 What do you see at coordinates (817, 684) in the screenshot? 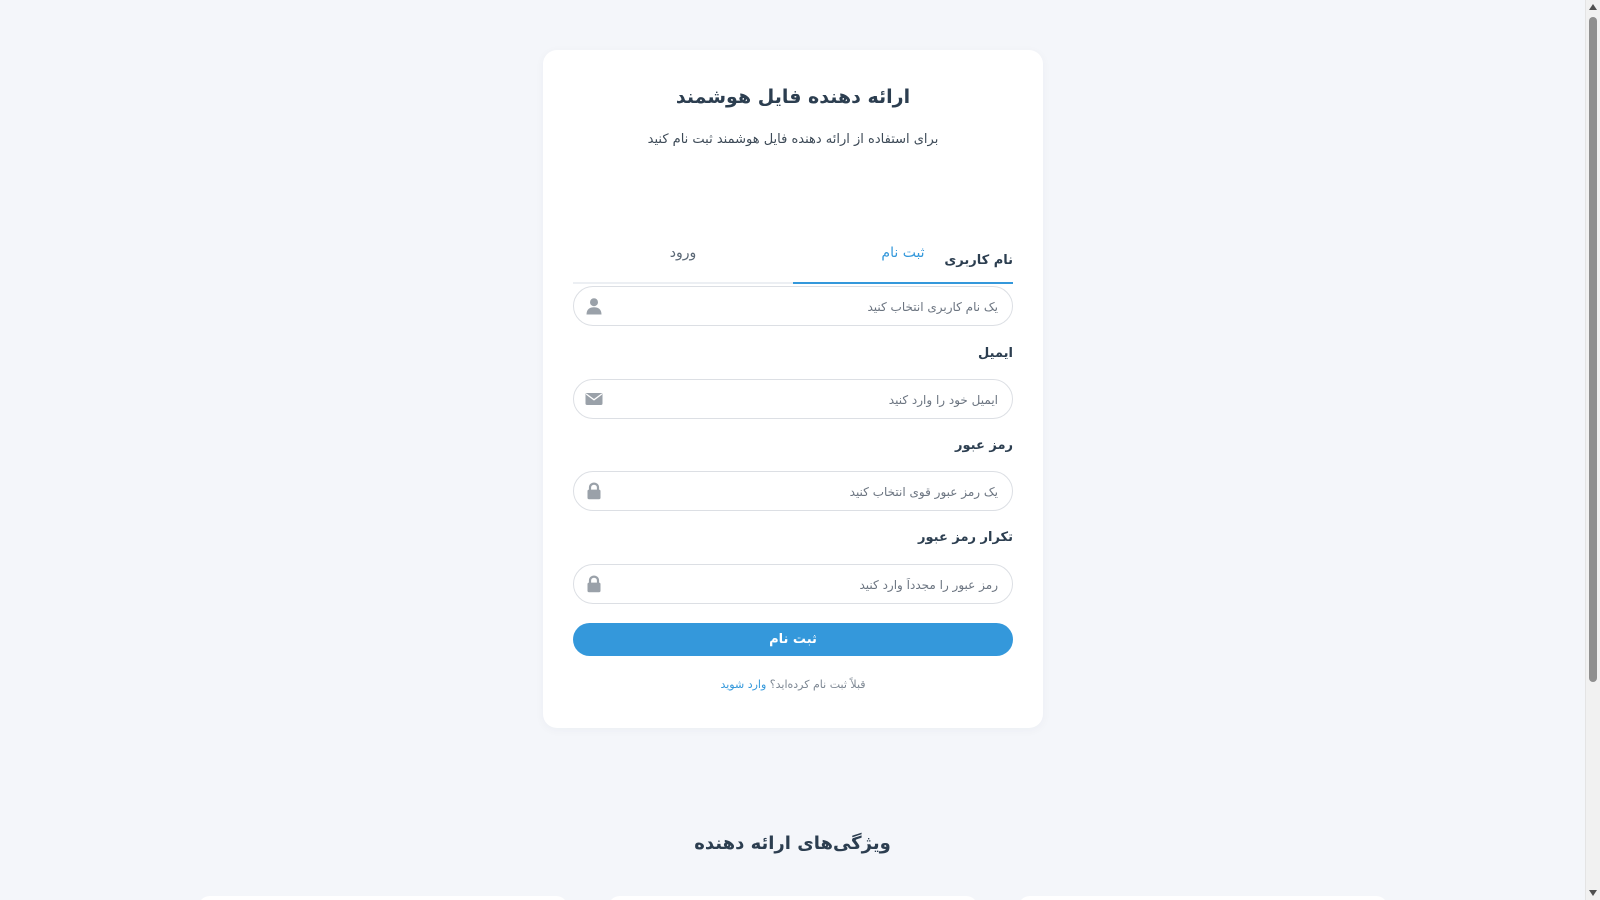
I see `switch-prompt: قبلاً ثبت نام کرده‌اید؟` at bounding box center [817, 684].